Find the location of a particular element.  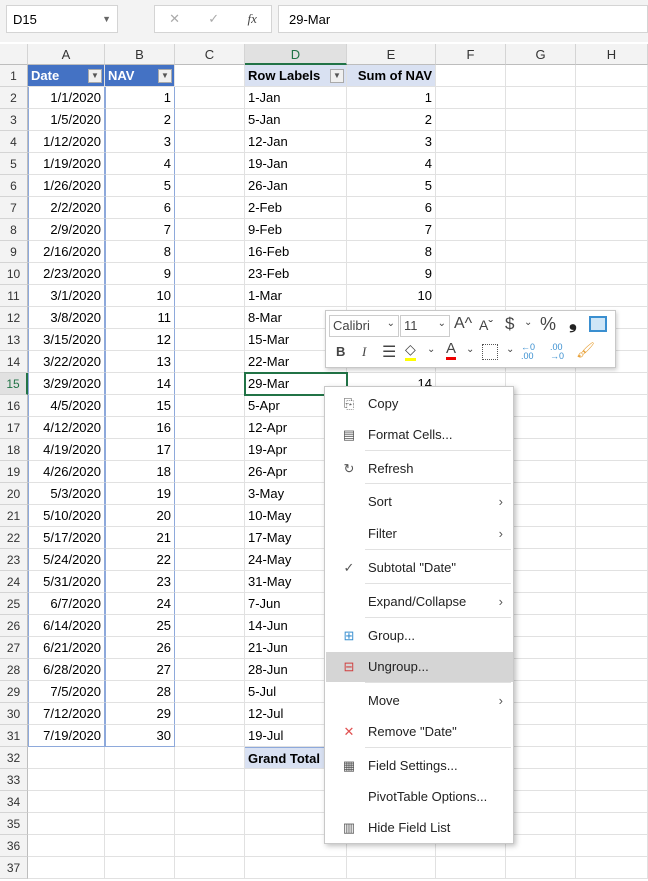

cell: 2/2/2020 is located at coordinates (66, 208).